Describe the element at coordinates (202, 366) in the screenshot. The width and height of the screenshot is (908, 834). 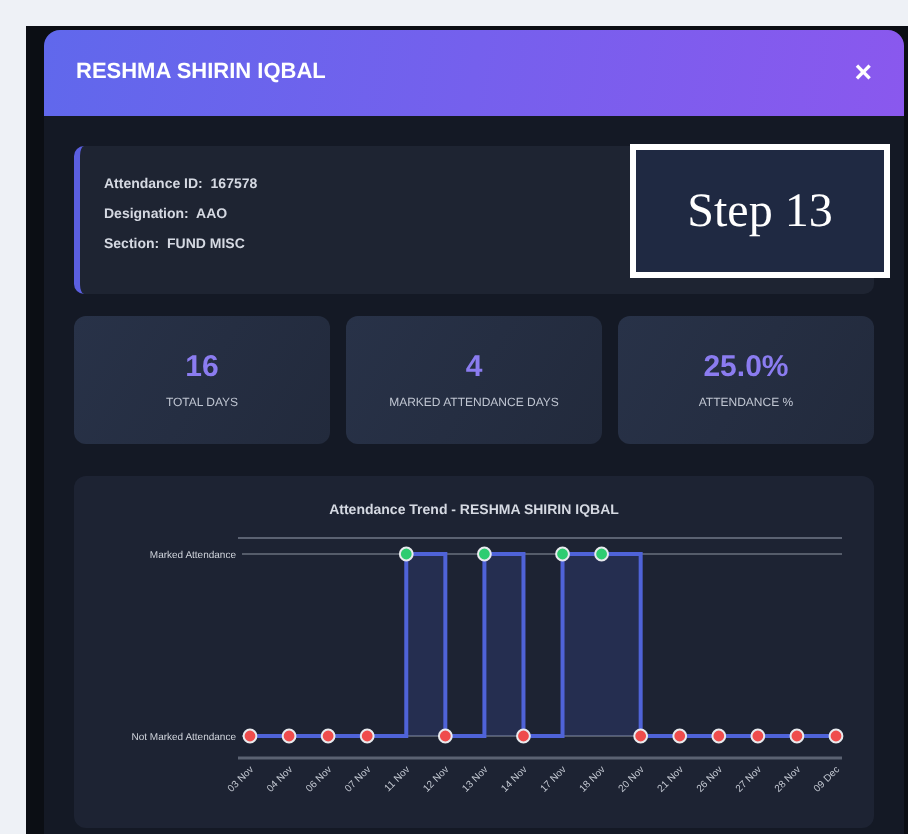
I see `stat-value: 16` at that location.